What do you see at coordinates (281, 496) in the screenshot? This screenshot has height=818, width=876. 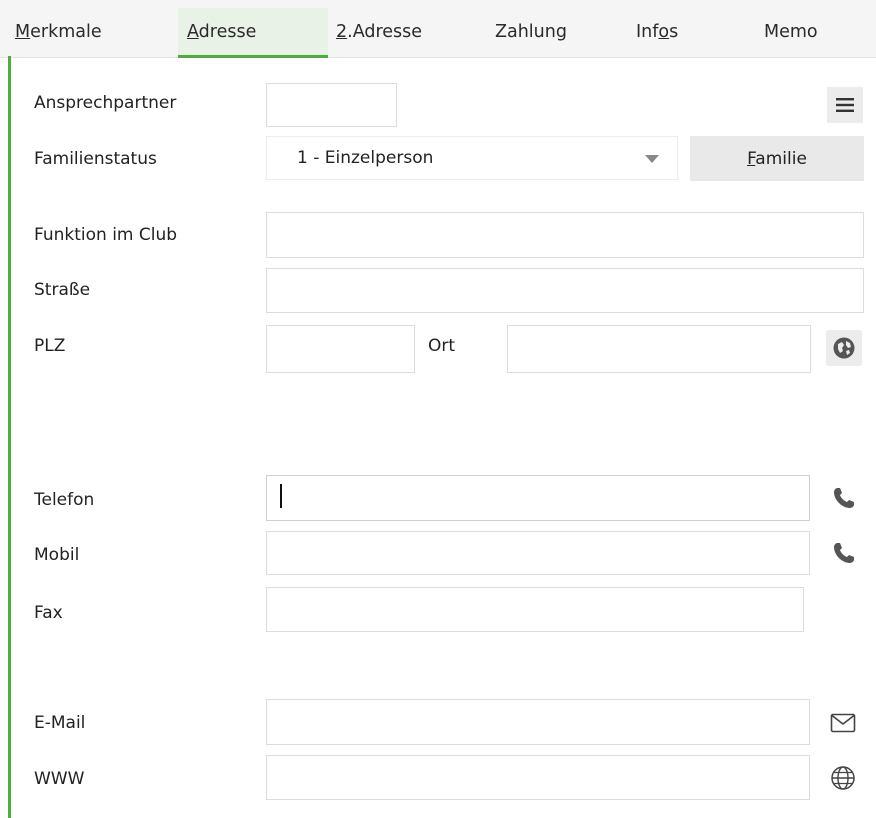 I see `text-cursor` at bounding box center [281, 496].